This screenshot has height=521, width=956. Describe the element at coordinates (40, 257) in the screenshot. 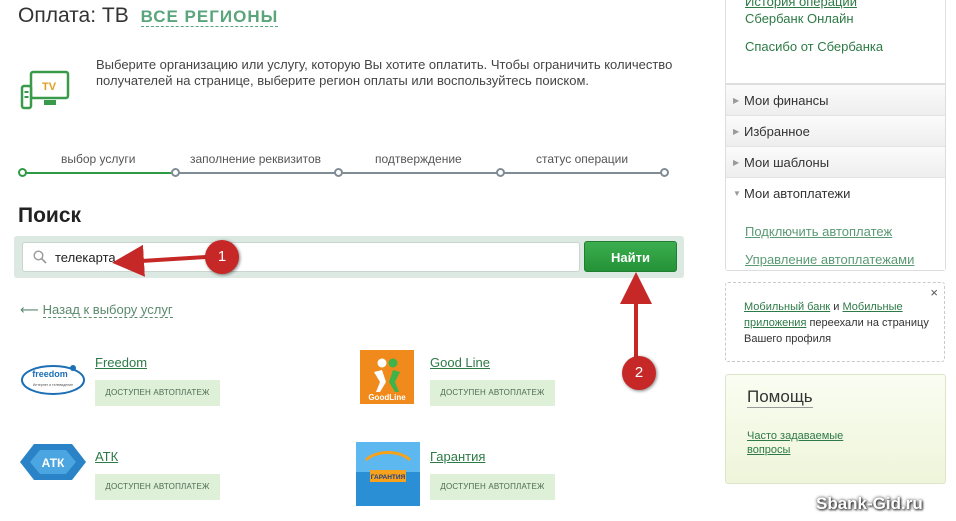

I see `search-icon` at that location.